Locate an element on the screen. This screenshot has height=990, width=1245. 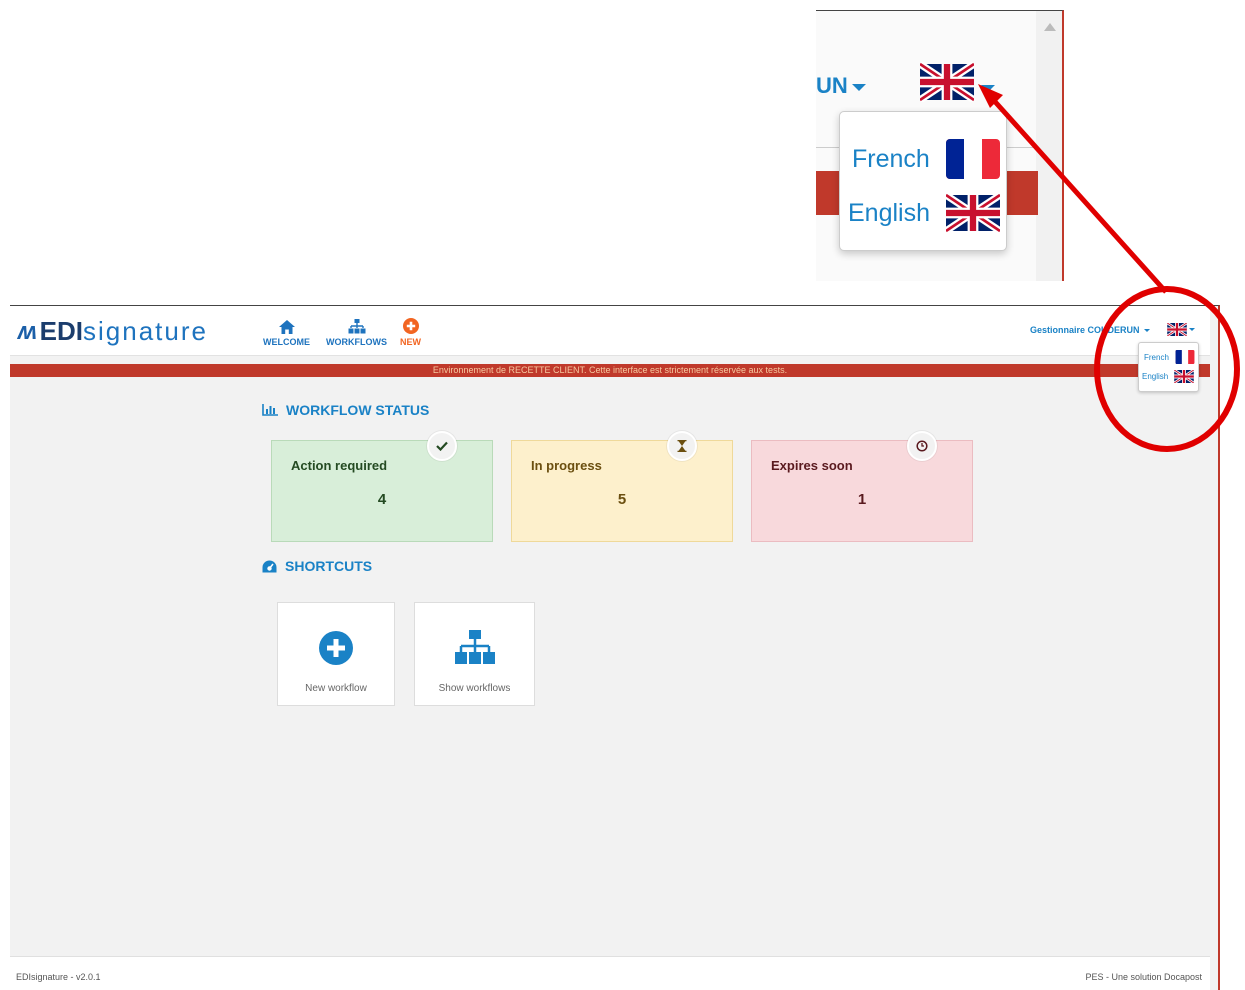
nav-label: NEW is located at coordinates (410, 342).